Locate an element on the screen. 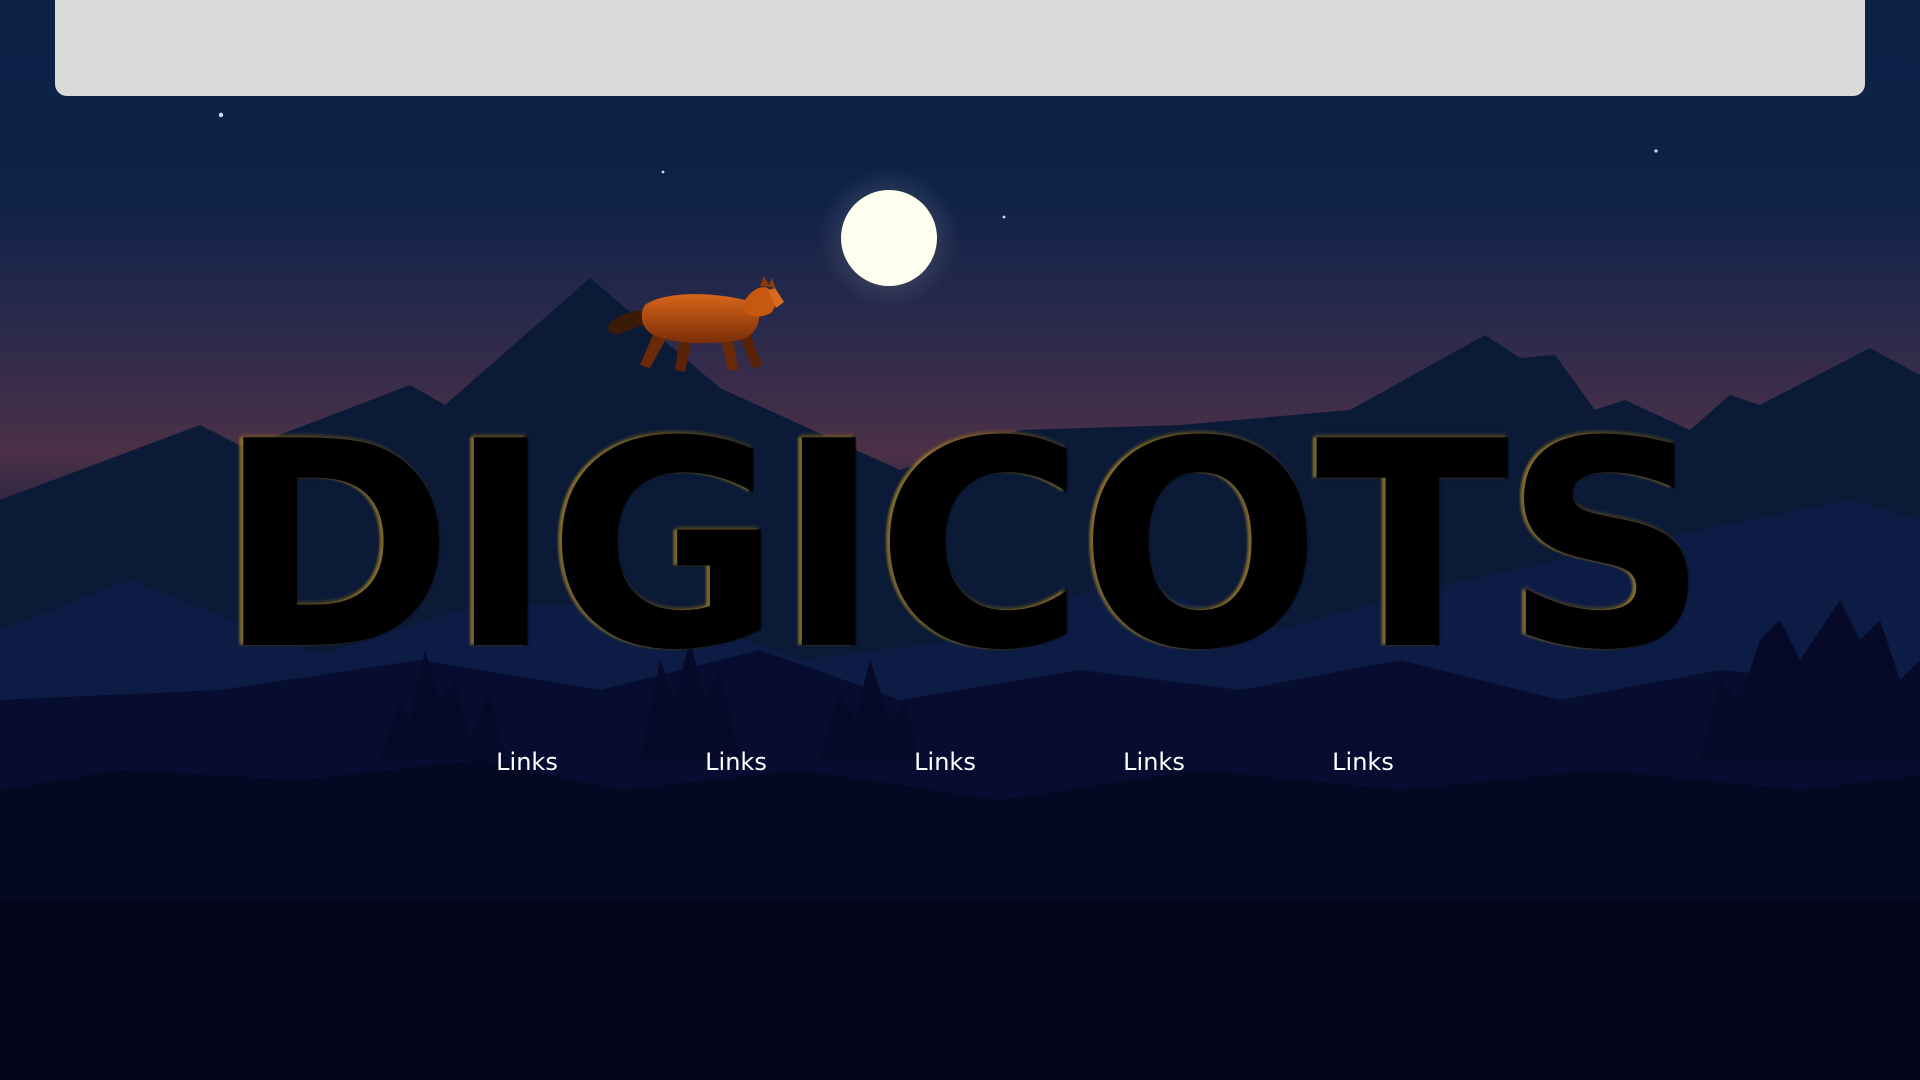 This screenshot has height=1080, width=1920. moon-icon is located at coordinates (889, 238).